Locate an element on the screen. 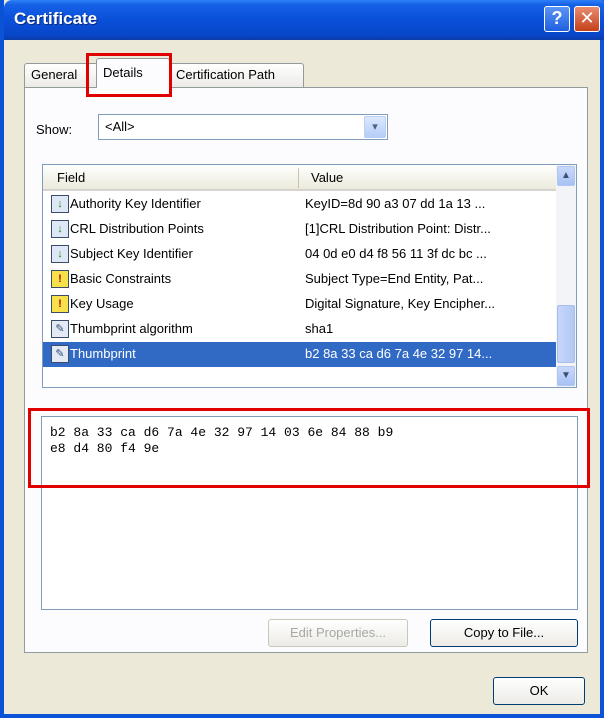 The width and height of the screenshot is (604, 718). row-field: CRL Distribution Points is located at coordinates (137, 228).